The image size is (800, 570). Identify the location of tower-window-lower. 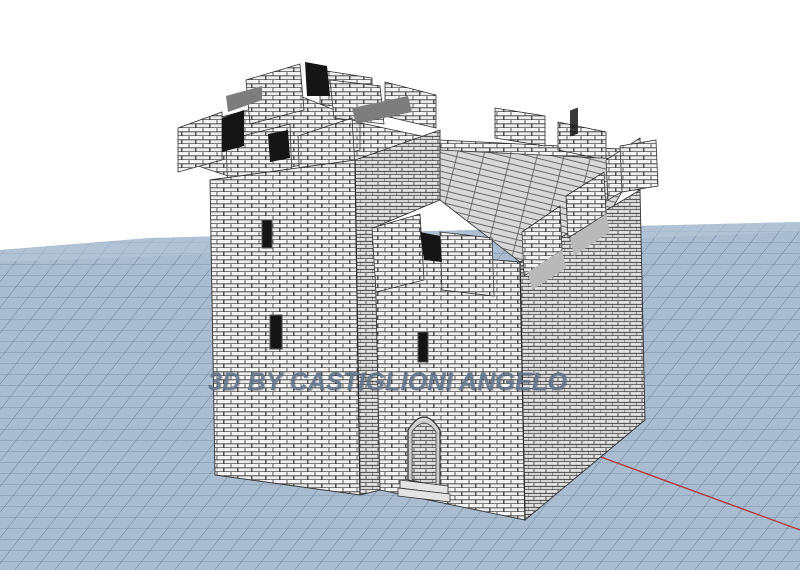
(276, 332).